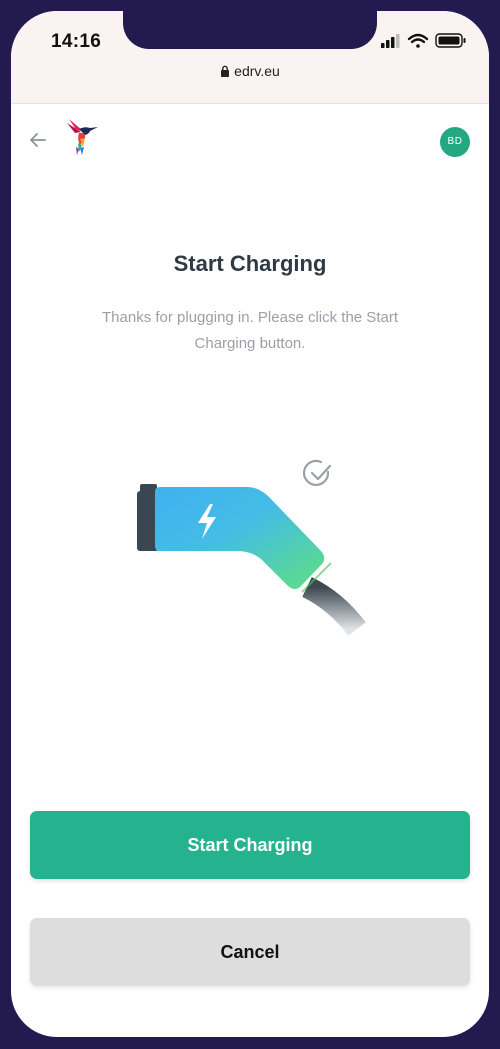 The height and width of the screenshot is (1049, 500). I want to click on lock-icon, so click(225, 72).